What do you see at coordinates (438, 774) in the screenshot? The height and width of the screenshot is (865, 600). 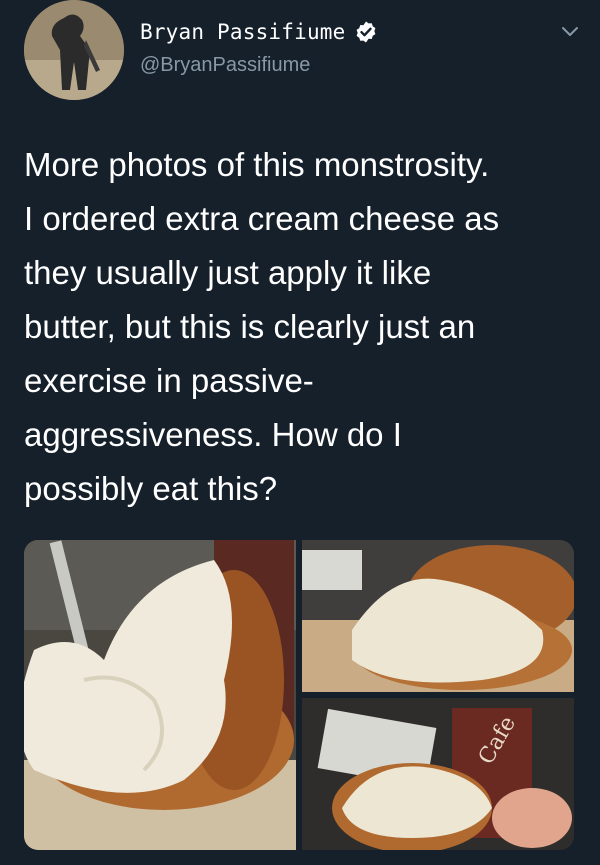 I see `tweet-photo-3: Cafe` at bounding box center [438, 774].